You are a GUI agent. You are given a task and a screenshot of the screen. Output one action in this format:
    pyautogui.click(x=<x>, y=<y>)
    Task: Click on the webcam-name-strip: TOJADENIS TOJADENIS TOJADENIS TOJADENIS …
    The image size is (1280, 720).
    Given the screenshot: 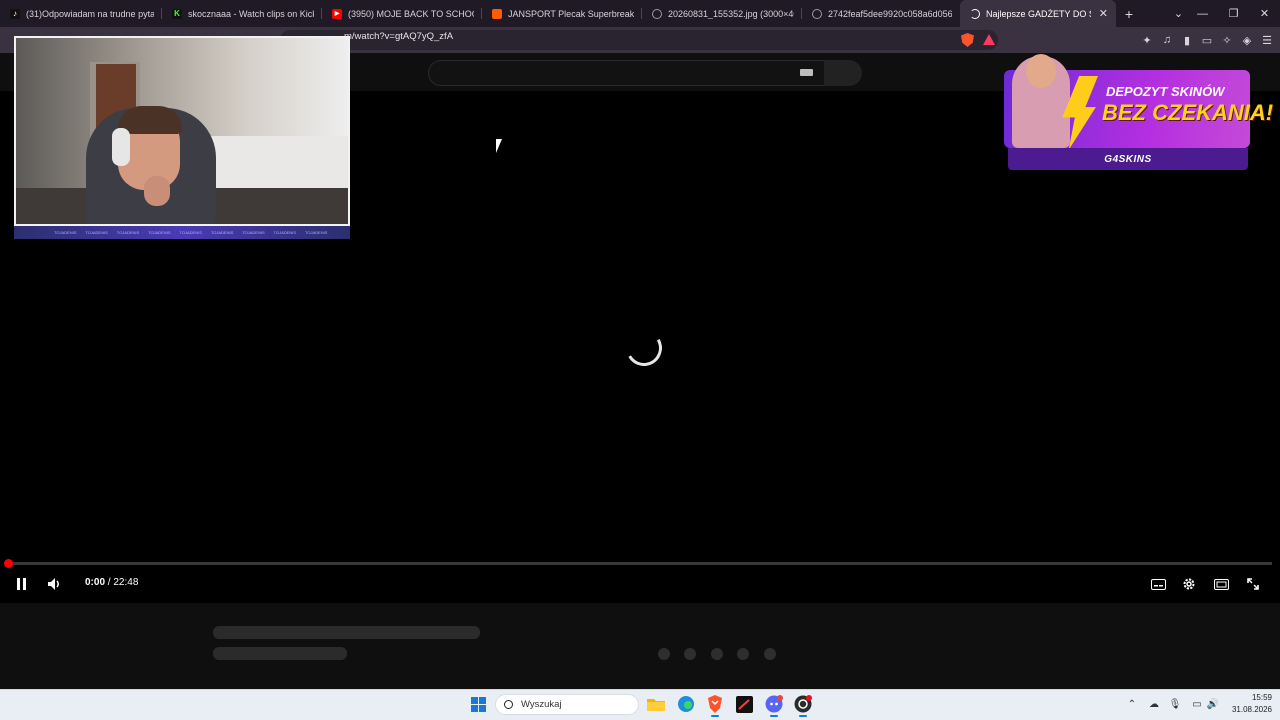 What is the action you would take?
    pyautogui.click(x=182, y=232)
    